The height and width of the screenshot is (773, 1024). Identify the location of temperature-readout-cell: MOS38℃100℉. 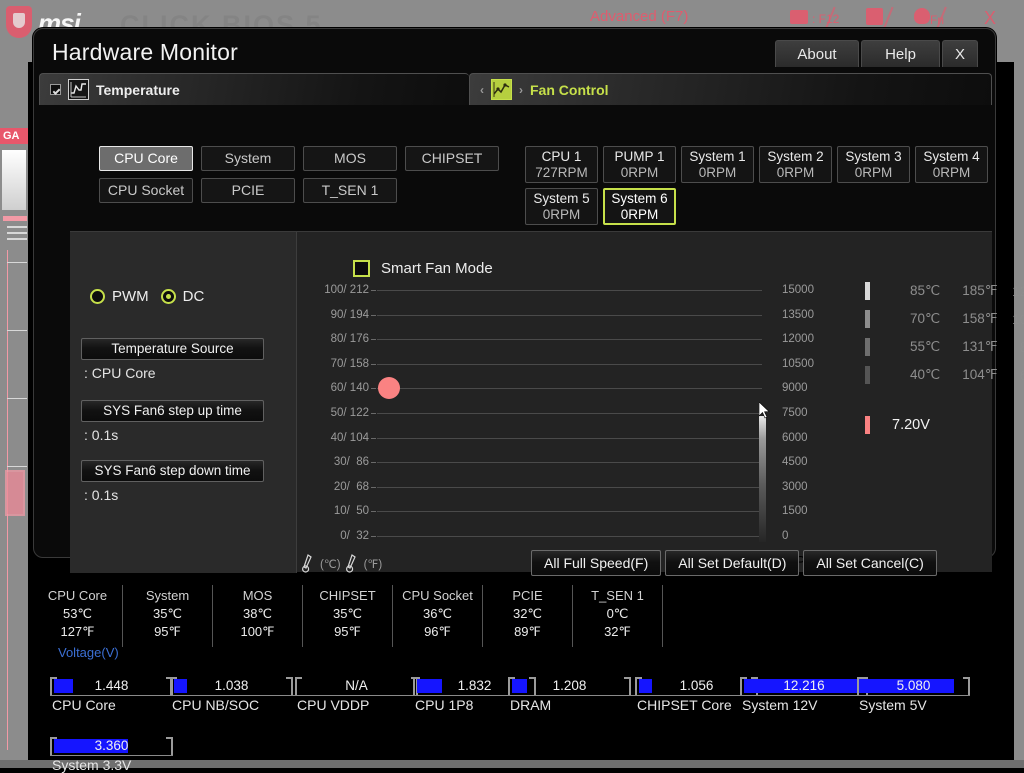
(258, 616).